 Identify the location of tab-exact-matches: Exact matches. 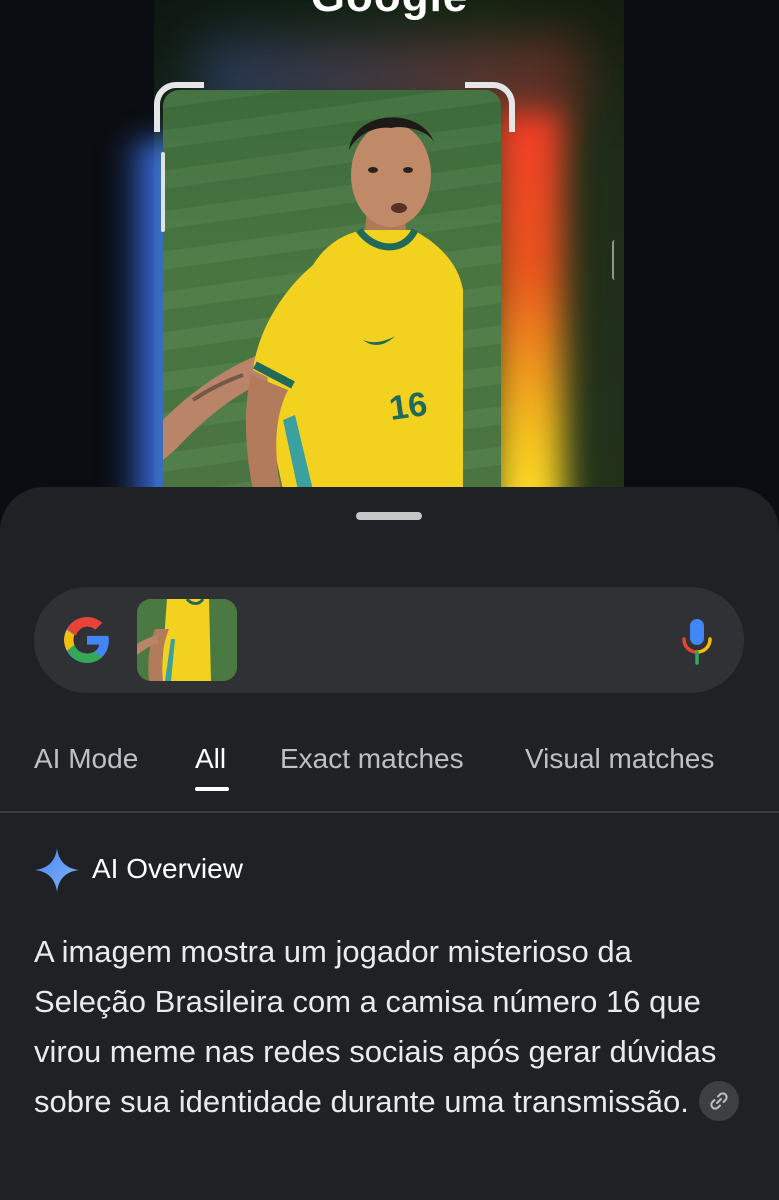
(372, 759).